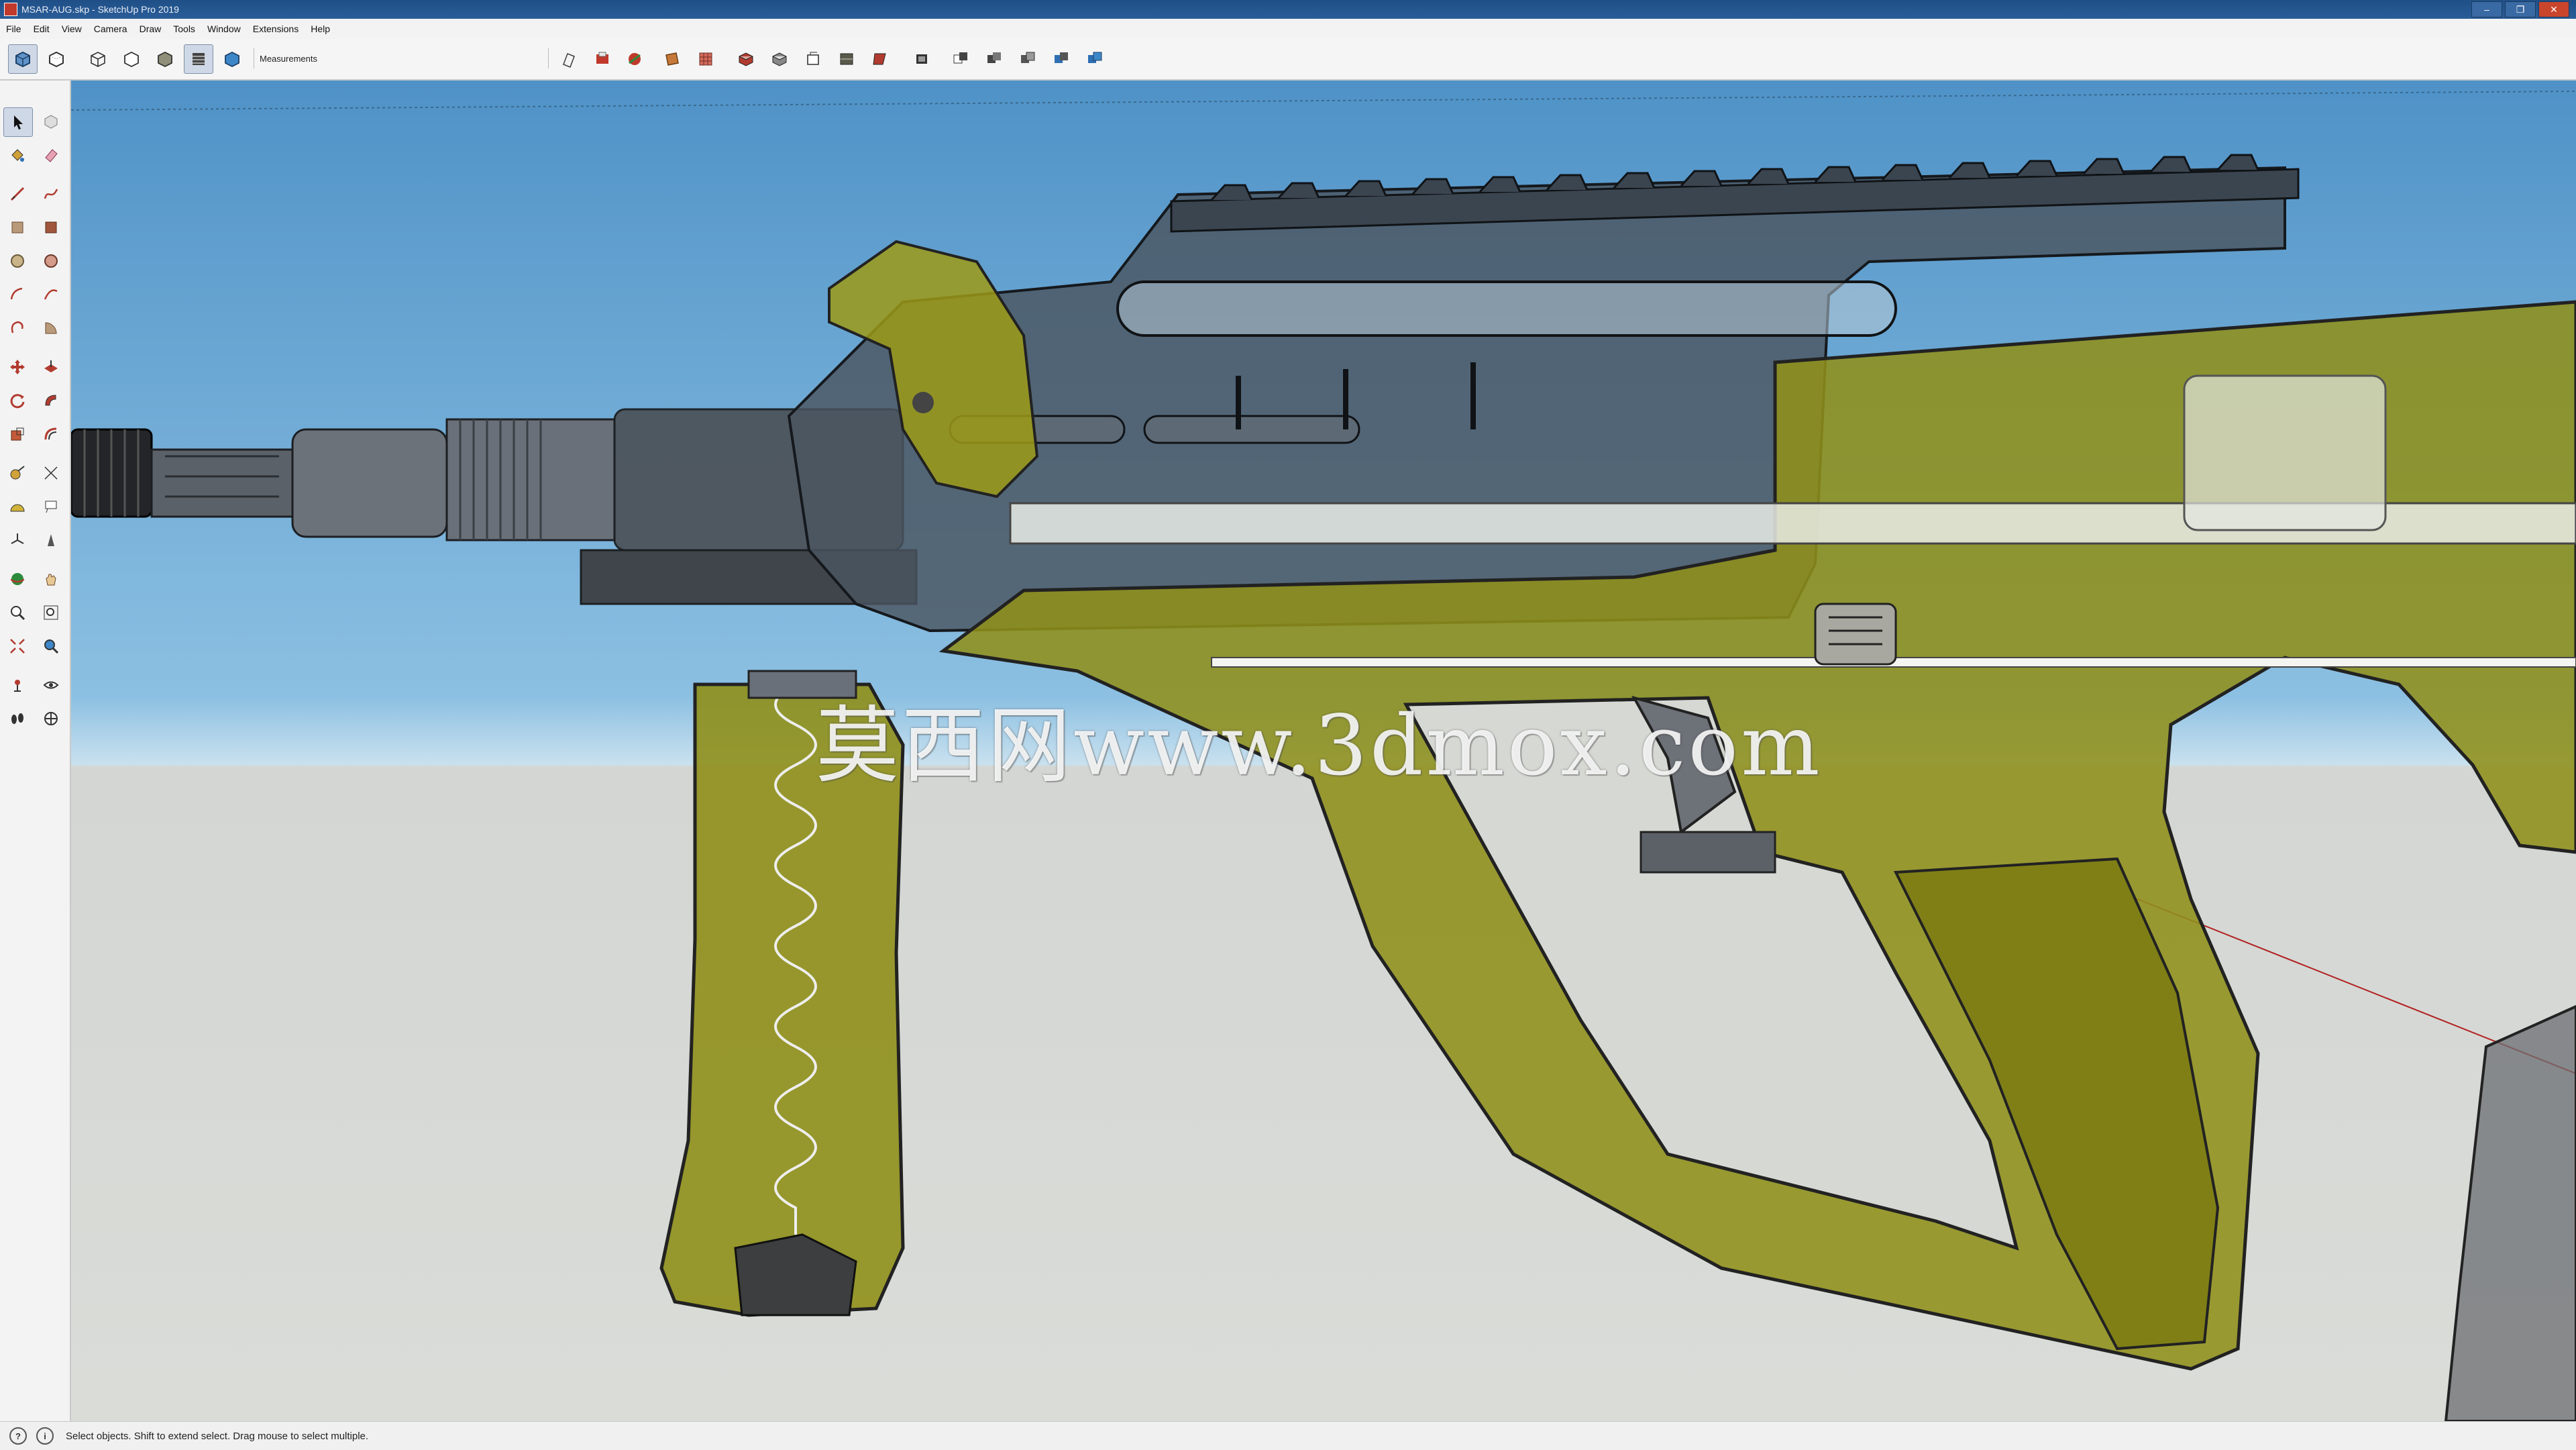 The width and height of the screenshot is (2576, 1450). I want to click on move-icon, so click(17, 367).